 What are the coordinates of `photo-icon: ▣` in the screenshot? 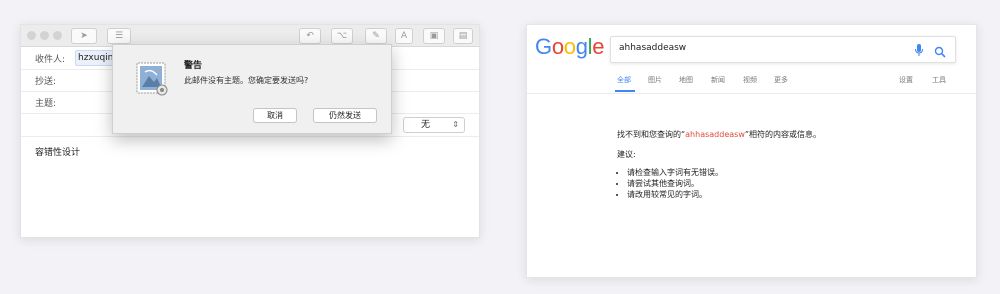 It's located at (434, 36).